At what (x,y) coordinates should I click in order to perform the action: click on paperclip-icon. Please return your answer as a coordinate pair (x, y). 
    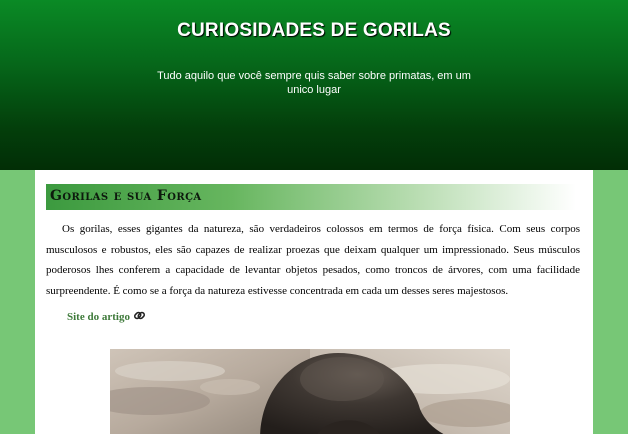
    Looking at the image, I should click on (139, 317).